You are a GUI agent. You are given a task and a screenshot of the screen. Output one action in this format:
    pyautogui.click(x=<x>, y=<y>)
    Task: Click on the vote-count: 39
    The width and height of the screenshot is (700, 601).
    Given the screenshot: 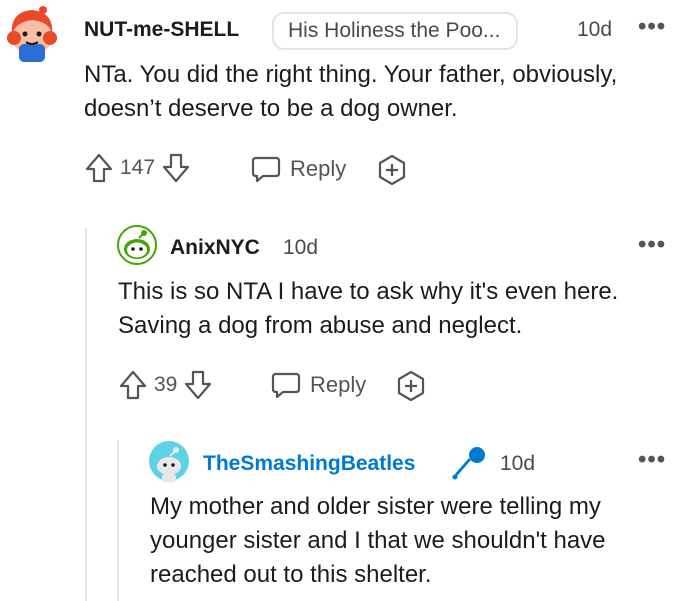 What is the action you would take?
    pyautogui.click(x=166, y=384)
    